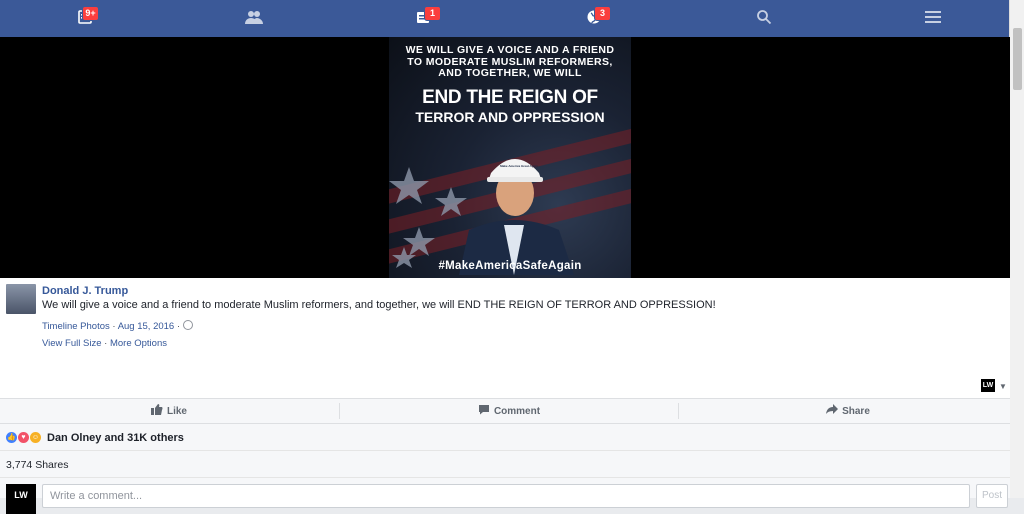 This screenshot has height=514, width=1024. I want to click on page-badge-icon: LW, so click(988, 385).